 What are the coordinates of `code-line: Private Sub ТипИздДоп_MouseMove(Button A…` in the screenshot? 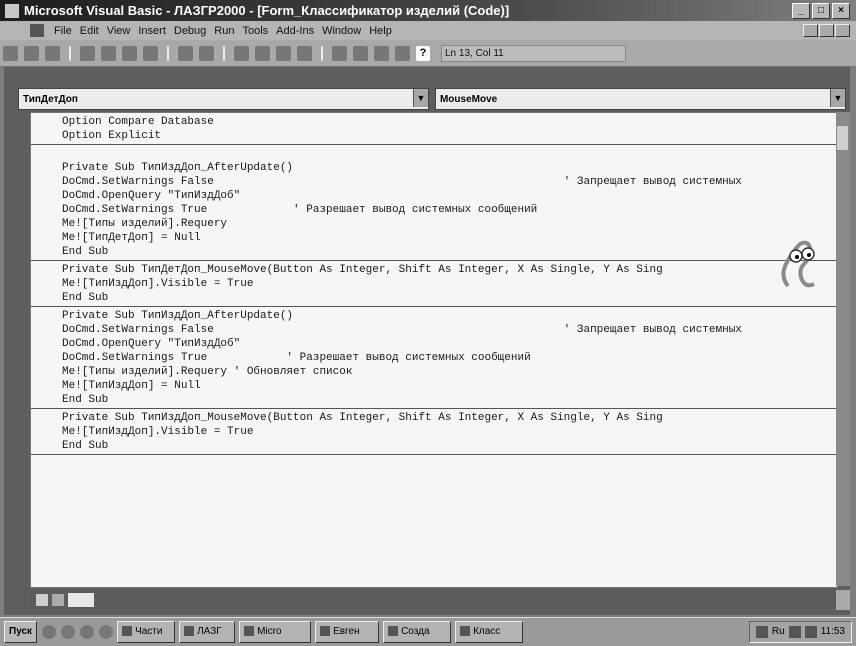 It's located at (434, 418).